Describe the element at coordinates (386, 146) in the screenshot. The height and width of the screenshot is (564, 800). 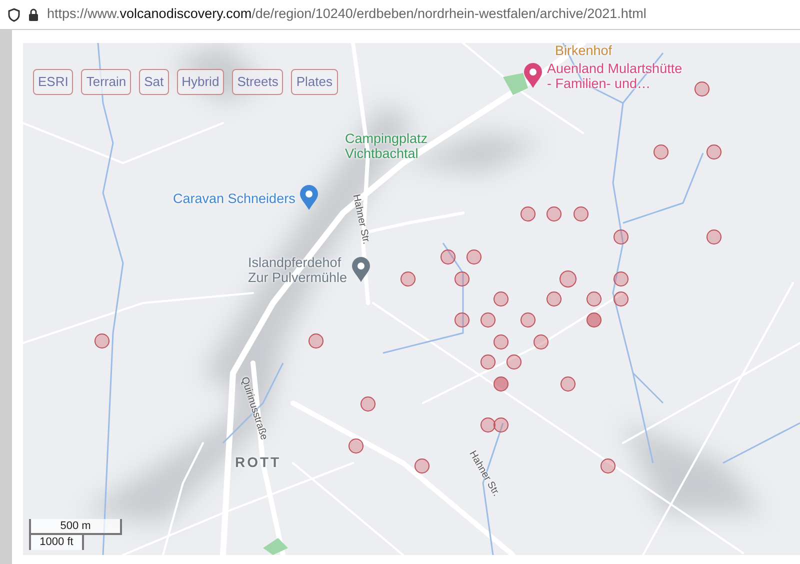
I see `place-label: Campingplatz Vichtbachtal` at that location.